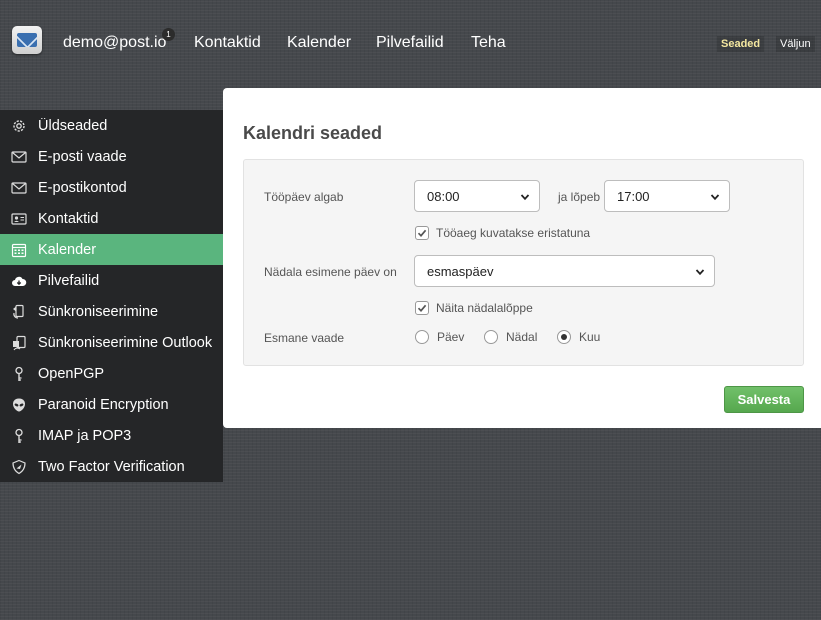  I want to click on highlight-worktime-label: Tööaeg kuvatakse eristatuna, so click(513, 233).